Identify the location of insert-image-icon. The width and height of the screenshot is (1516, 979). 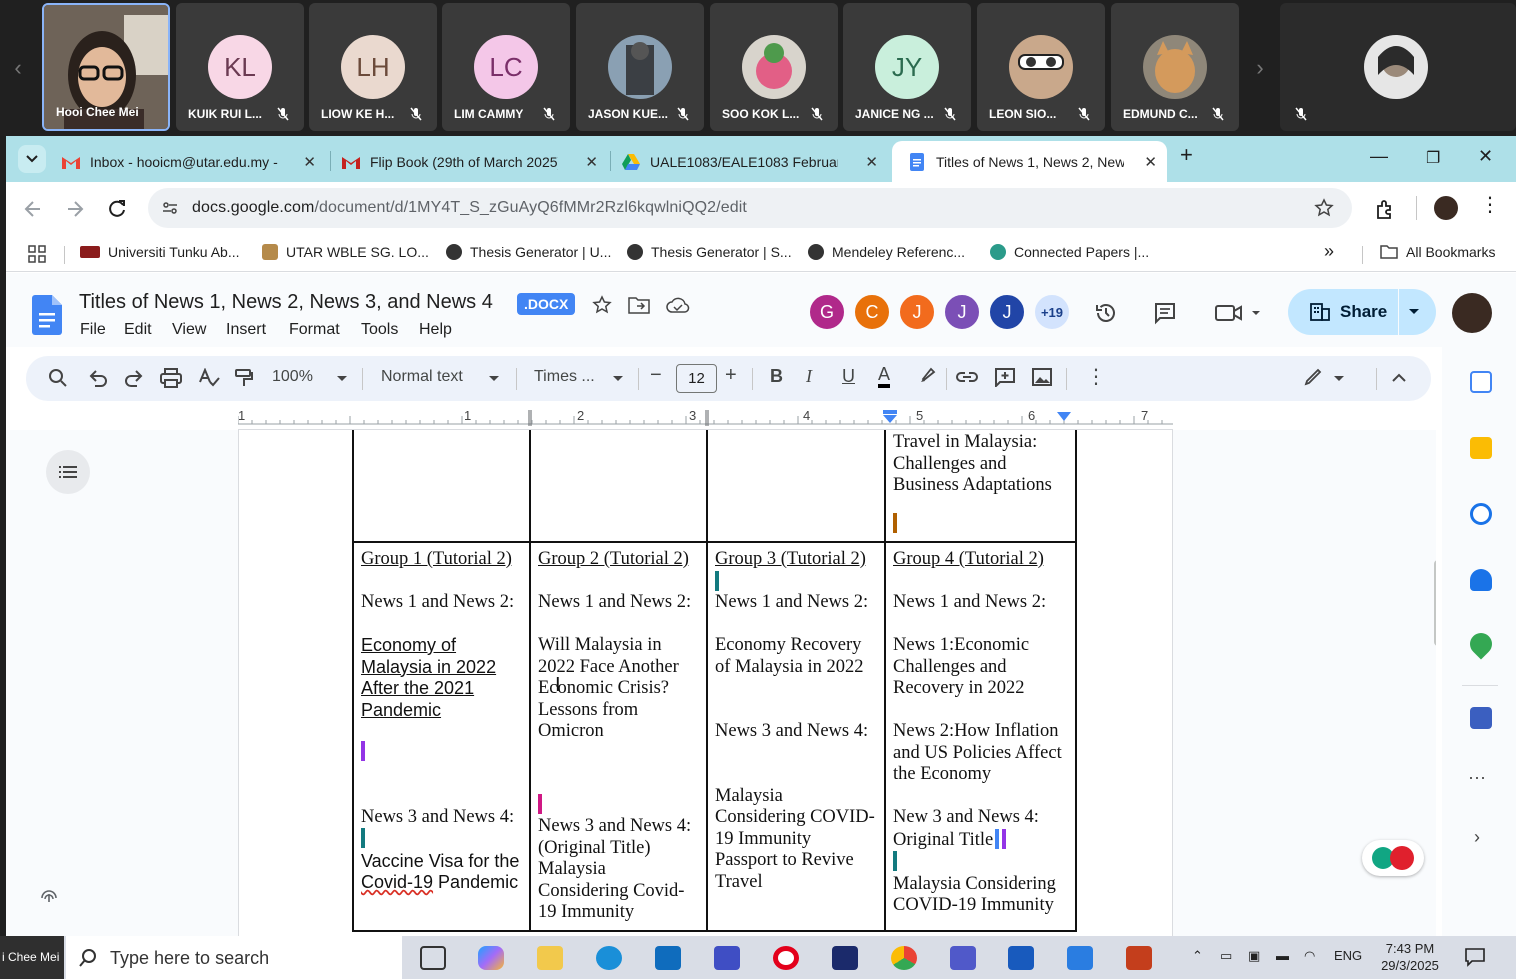
(1042, 377).